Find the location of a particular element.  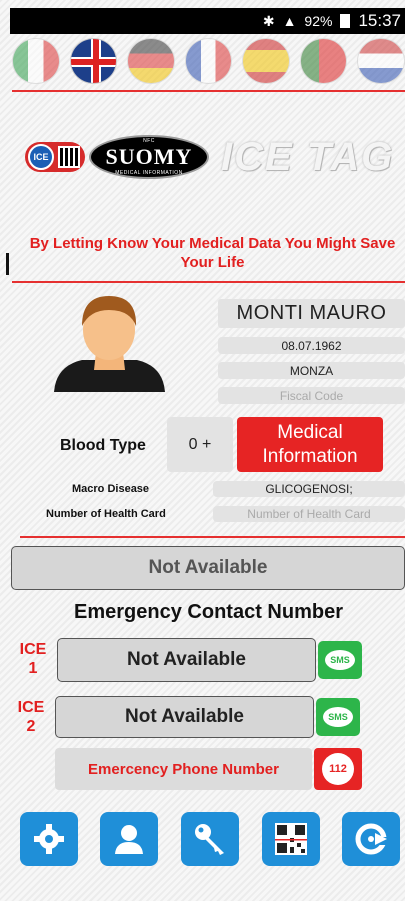

profile-icon is located at coordinates (129, 839).